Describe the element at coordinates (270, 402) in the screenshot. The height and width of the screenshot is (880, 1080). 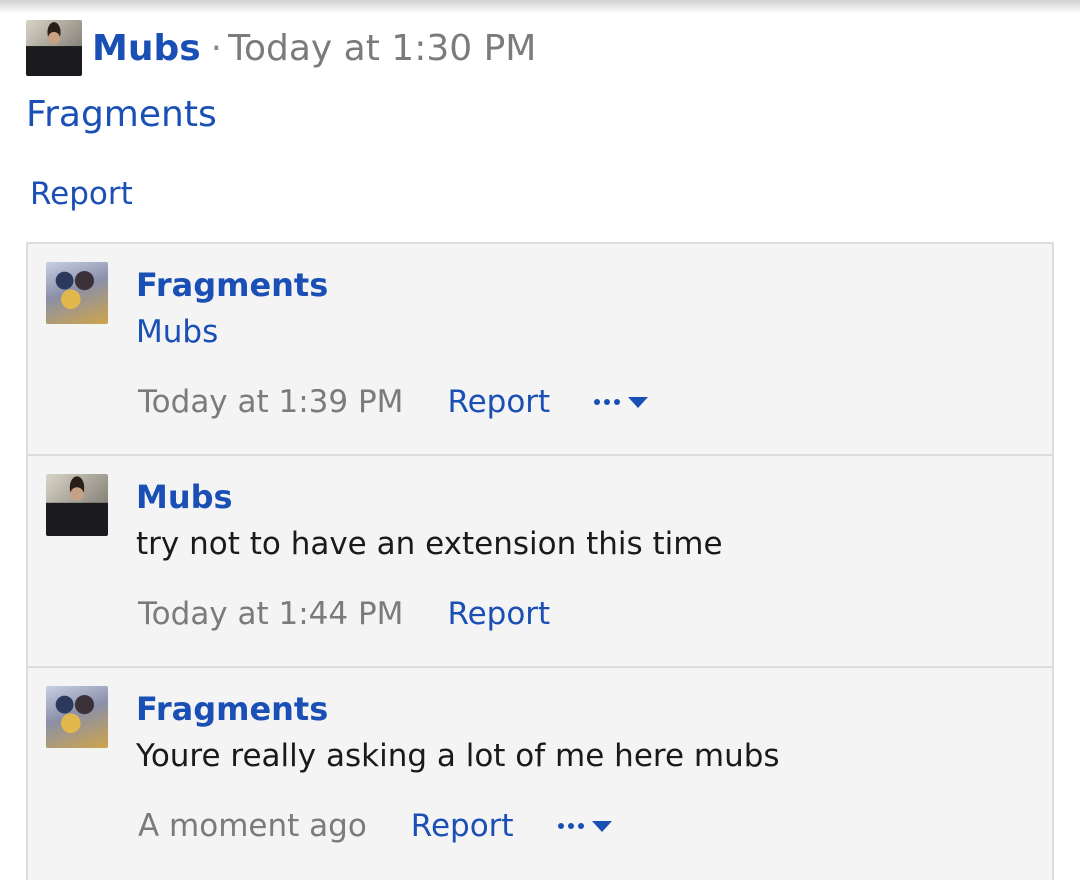
I see `comment-timestamp: Today at 1:39 PM` at that location.